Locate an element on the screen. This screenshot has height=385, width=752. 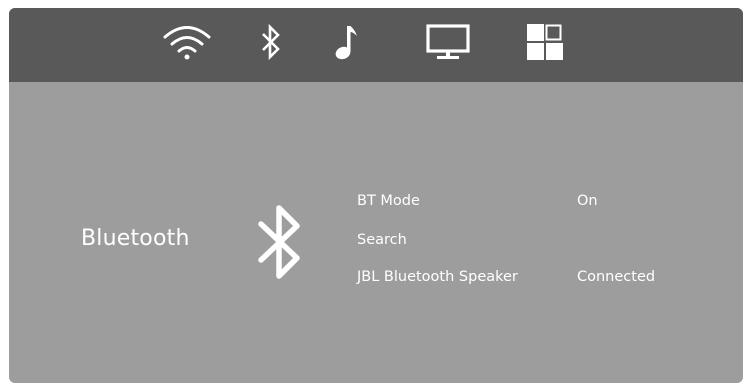
tab-music is located at coordinates (346, 42).